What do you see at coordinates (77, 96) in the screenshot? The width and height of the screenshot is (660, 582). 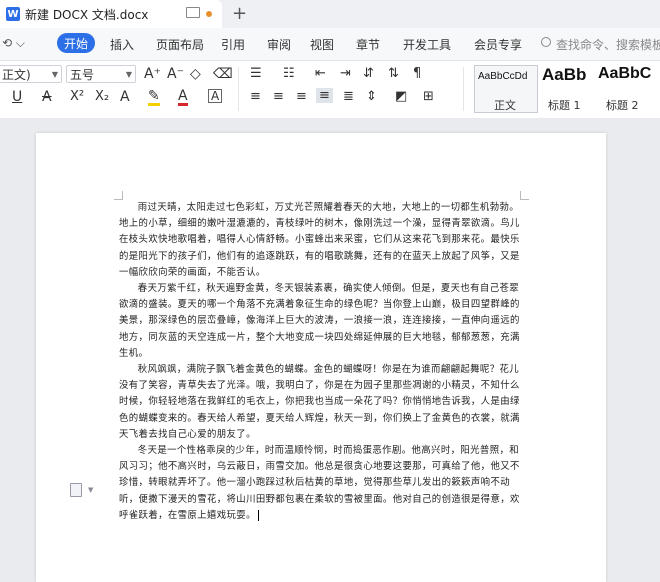 I see `superscript-button: X²` at bounding box center [77, 96].